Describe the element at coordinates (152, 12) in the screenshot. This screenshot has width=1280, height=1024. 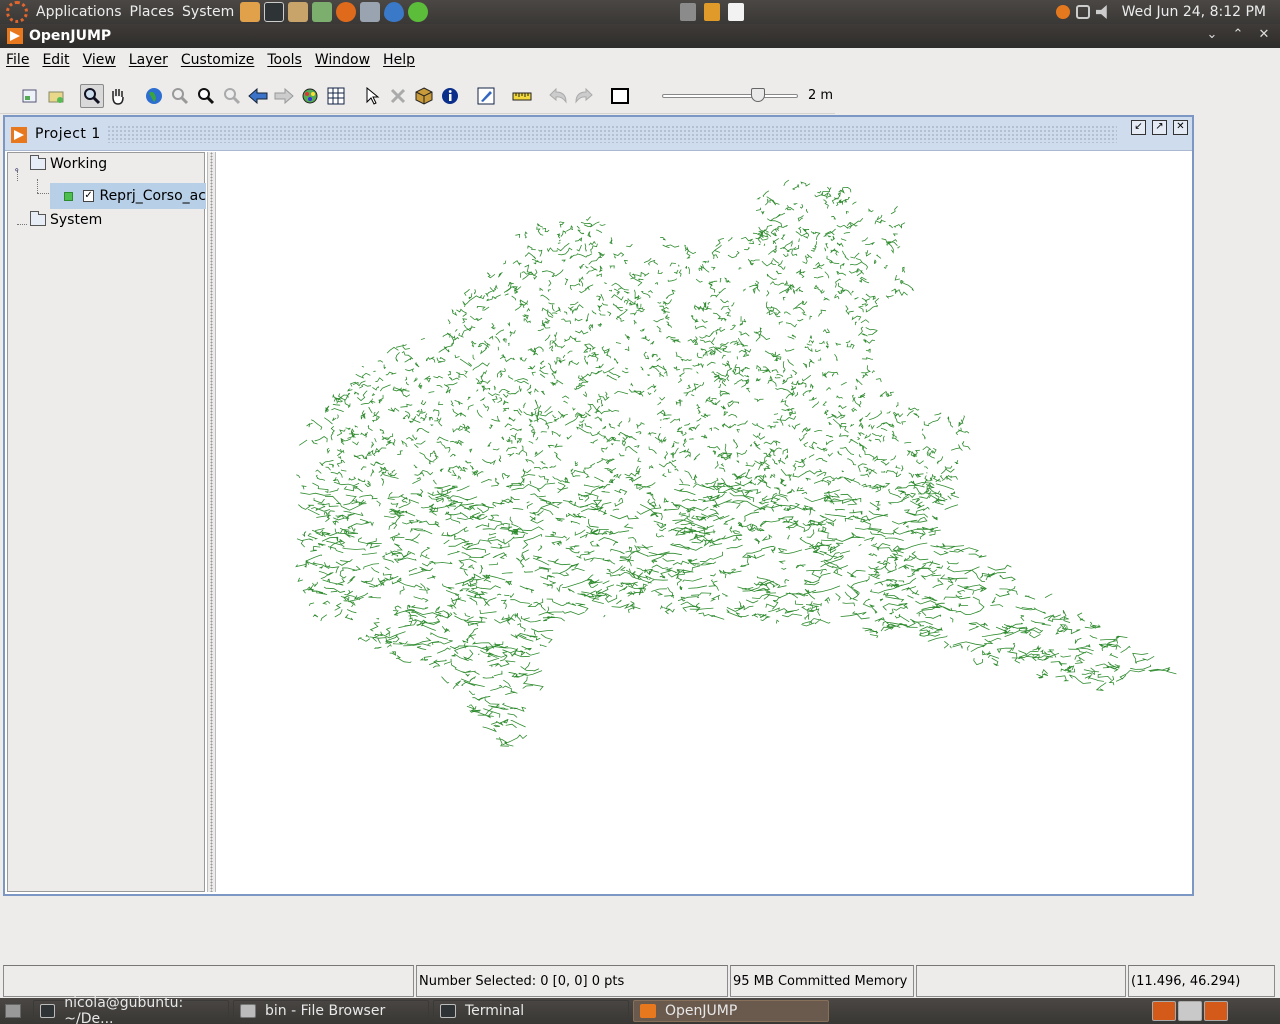
I see `places-menu: Places` at that location.